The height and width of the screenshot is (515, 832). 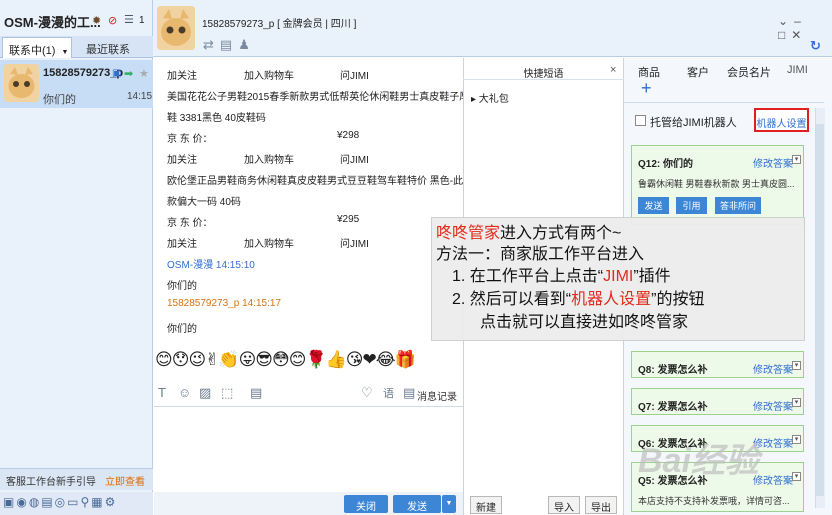 What do you see at coordinates (256, 393) in the screenshot?
I see `calculator-icon: ▤` at bounding box center [256, 393].